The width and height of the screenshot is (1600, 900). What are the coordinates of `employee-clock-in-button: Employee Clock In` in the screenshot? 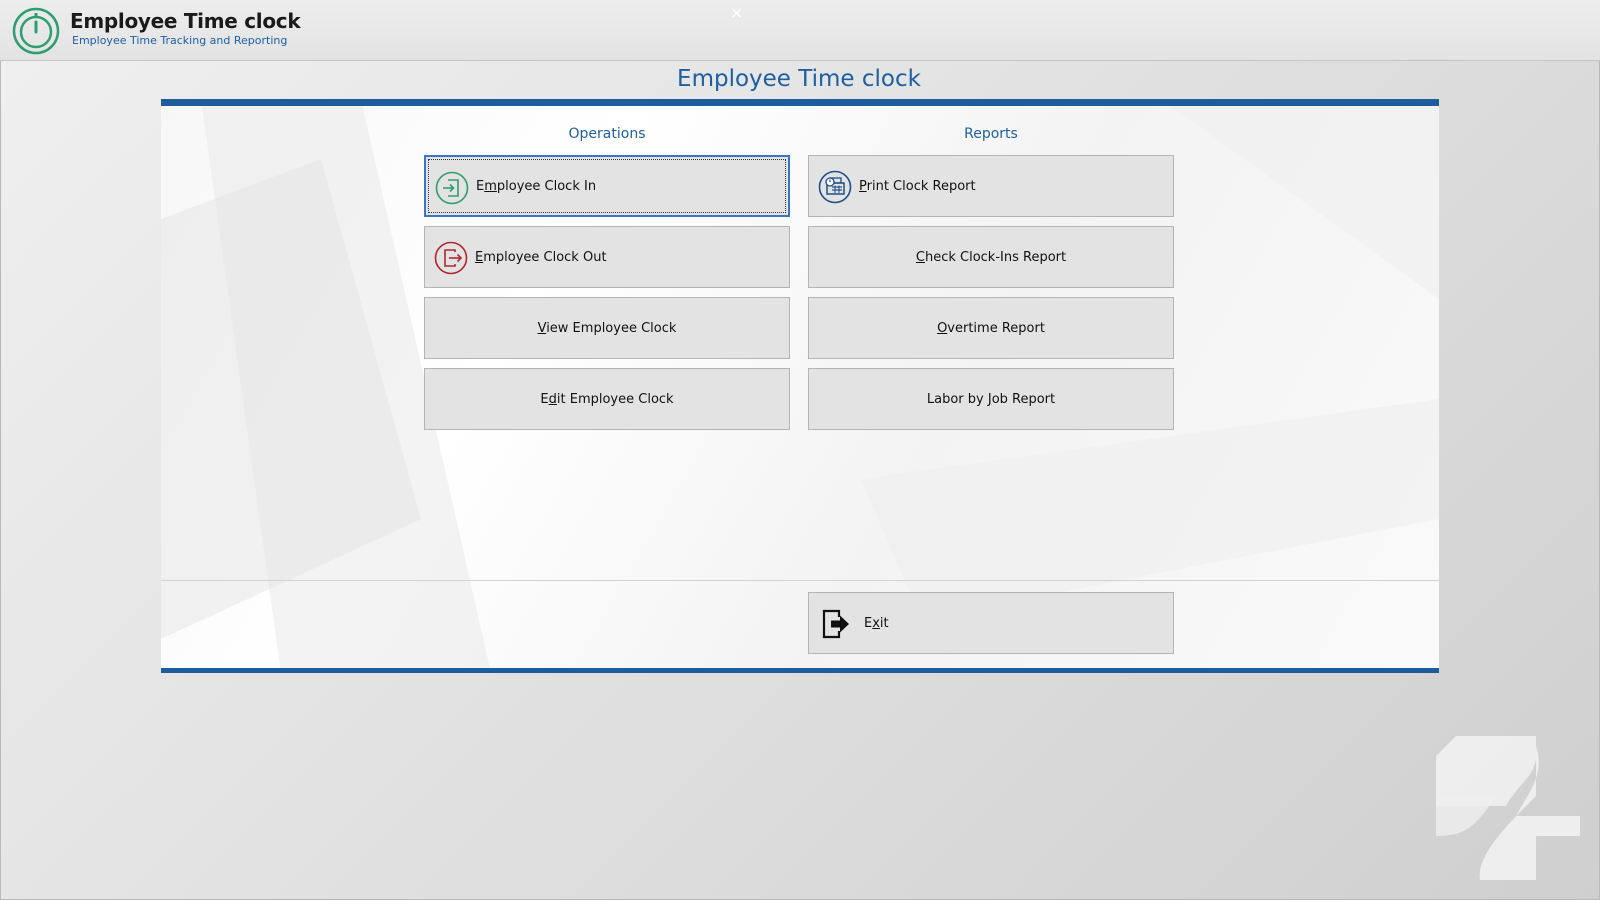 It's located at (607, 186).